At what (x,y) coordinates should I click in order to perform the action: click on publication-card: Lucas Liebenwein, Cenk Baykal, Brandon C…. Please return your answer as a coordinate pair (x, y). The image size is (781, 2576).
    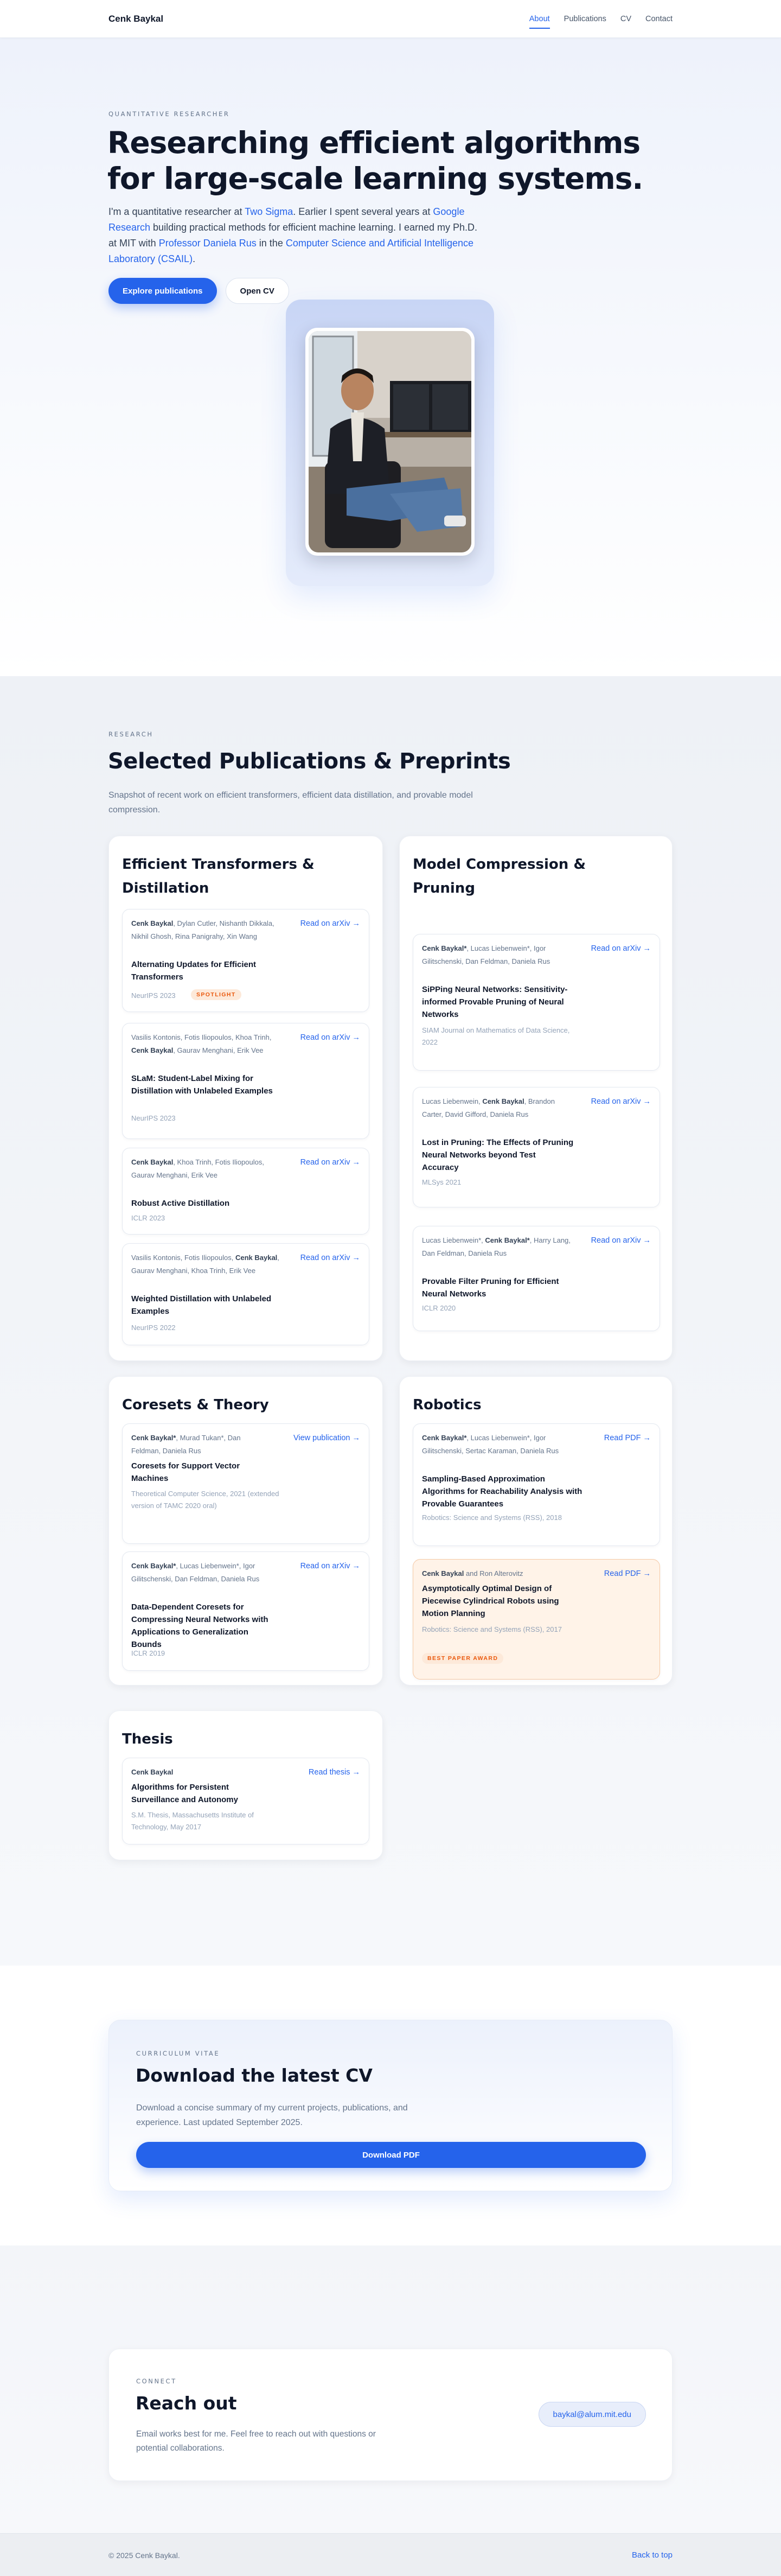
    Looking at the image, I should click on (536, 1147).